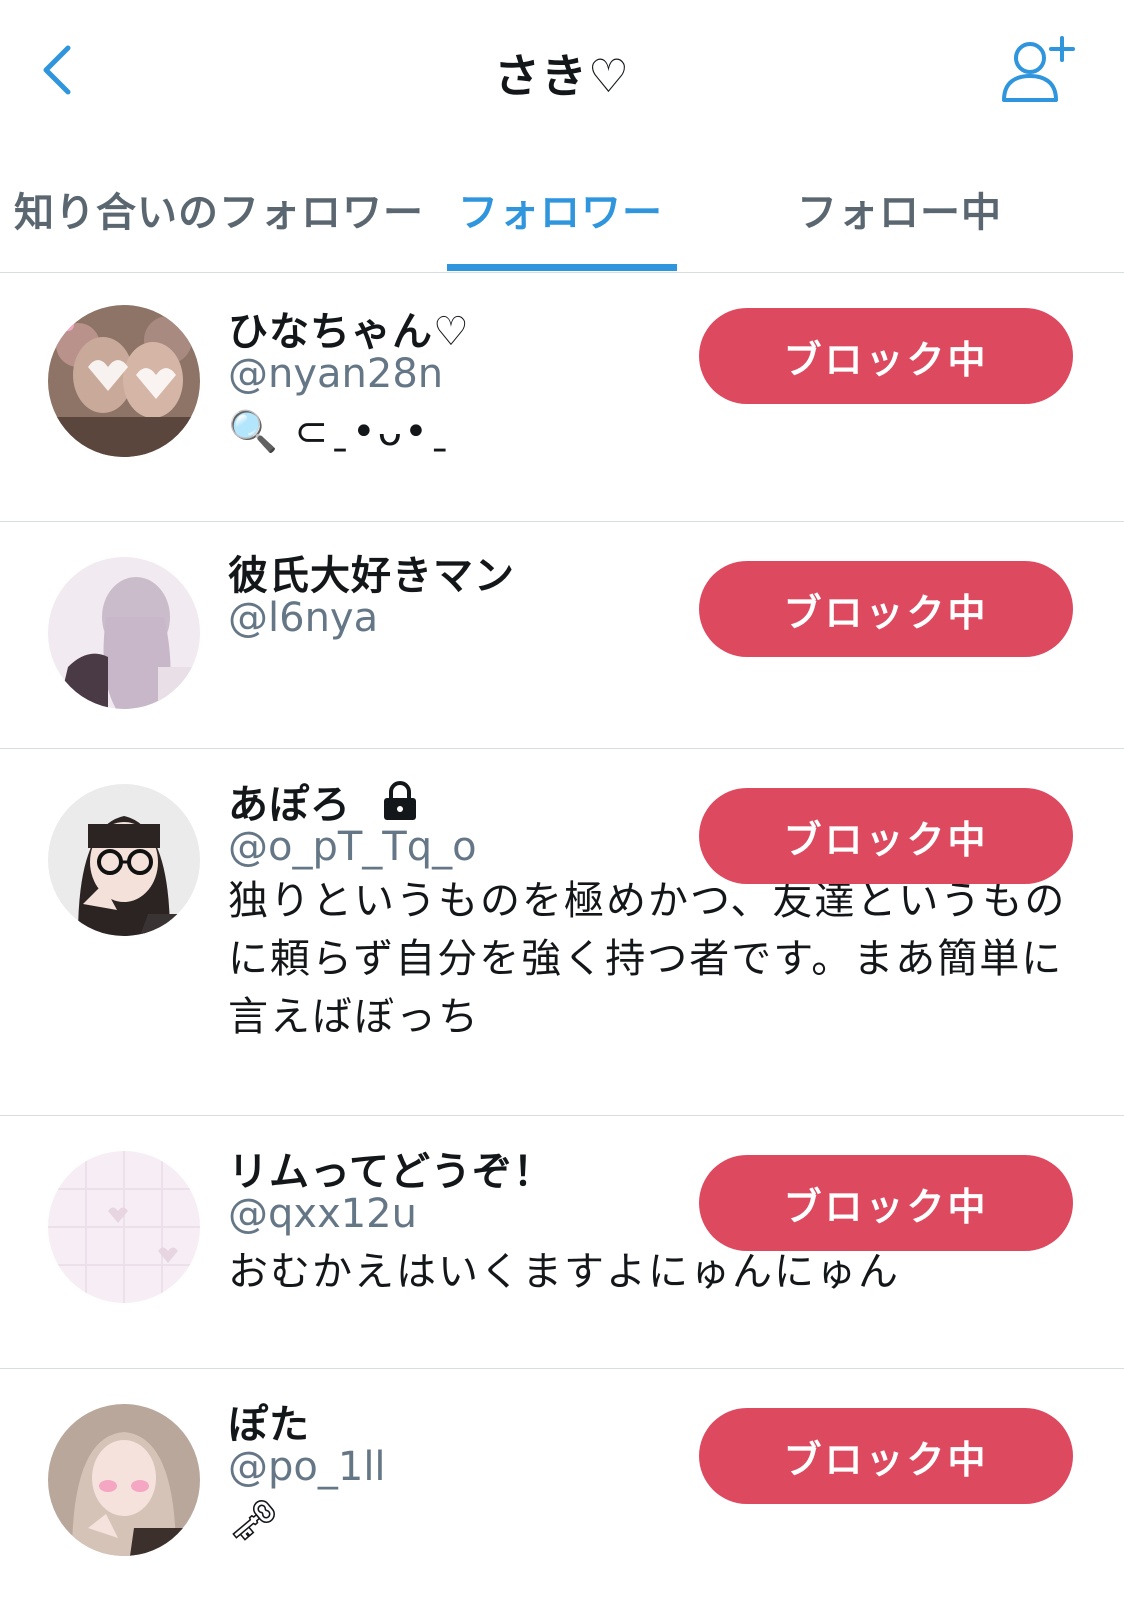 This screenshot has width=1124, height=1617. Describe the element at coordinates (269, 1425) in the screenshot. I see `user-name: ぽた` at that location.